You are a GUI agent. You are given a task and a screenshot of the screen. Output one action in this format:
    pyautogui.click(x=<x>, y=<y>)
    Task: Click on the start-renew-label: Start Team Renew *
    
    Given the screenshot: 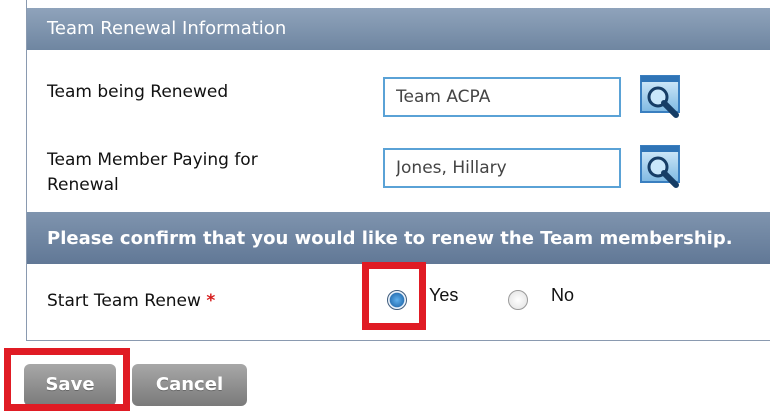 What is the action you would take?
    pyautogui.click(x=131, y=301)
    